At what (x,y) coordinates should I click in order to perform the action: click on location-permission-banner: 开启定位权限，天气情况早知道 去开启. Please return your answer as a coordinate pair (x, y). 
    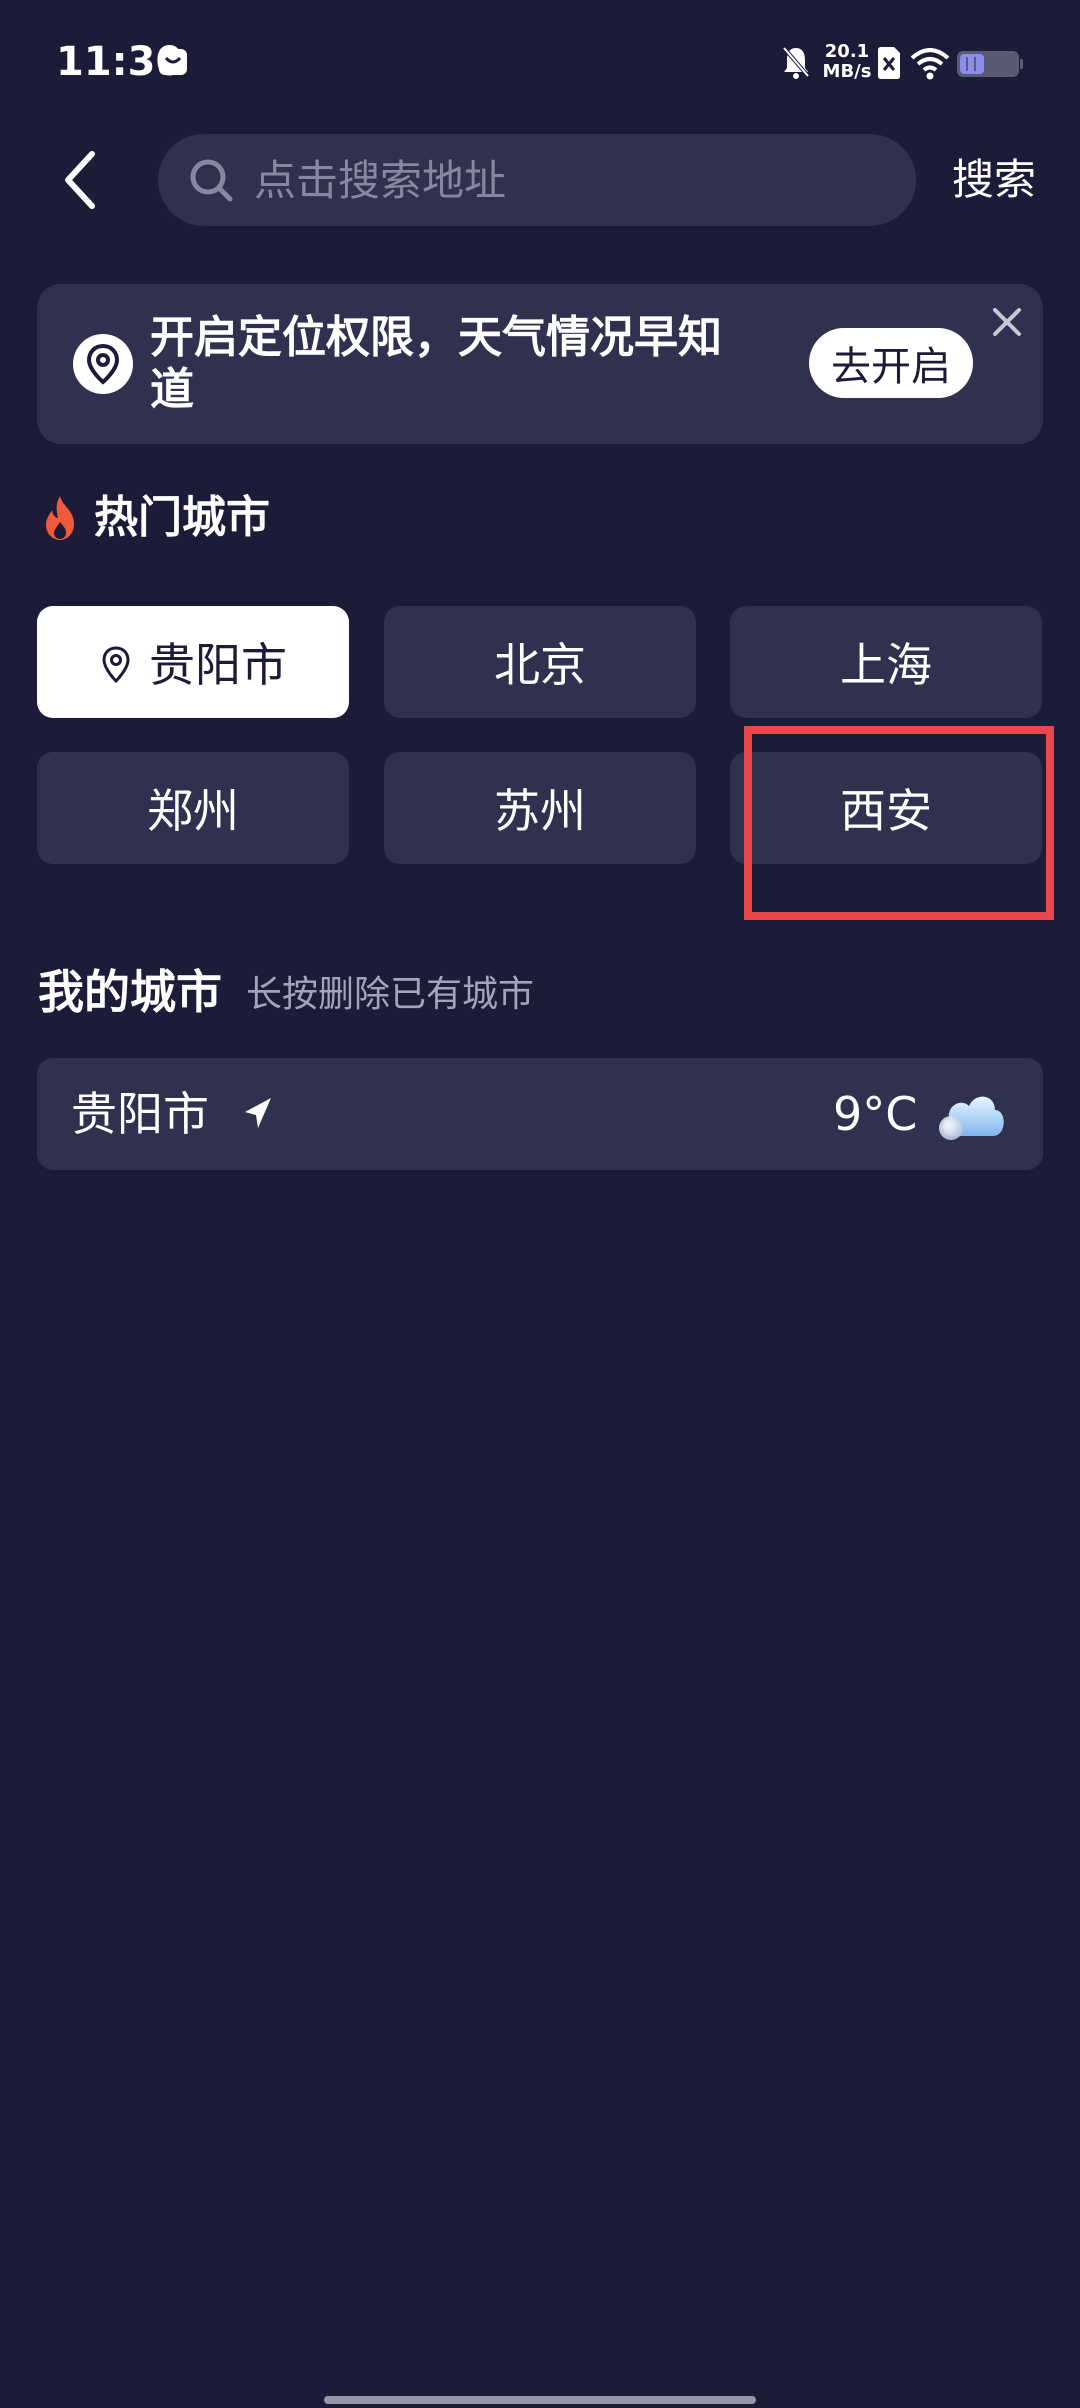
    Looking at the image, I should click on (540, 364).